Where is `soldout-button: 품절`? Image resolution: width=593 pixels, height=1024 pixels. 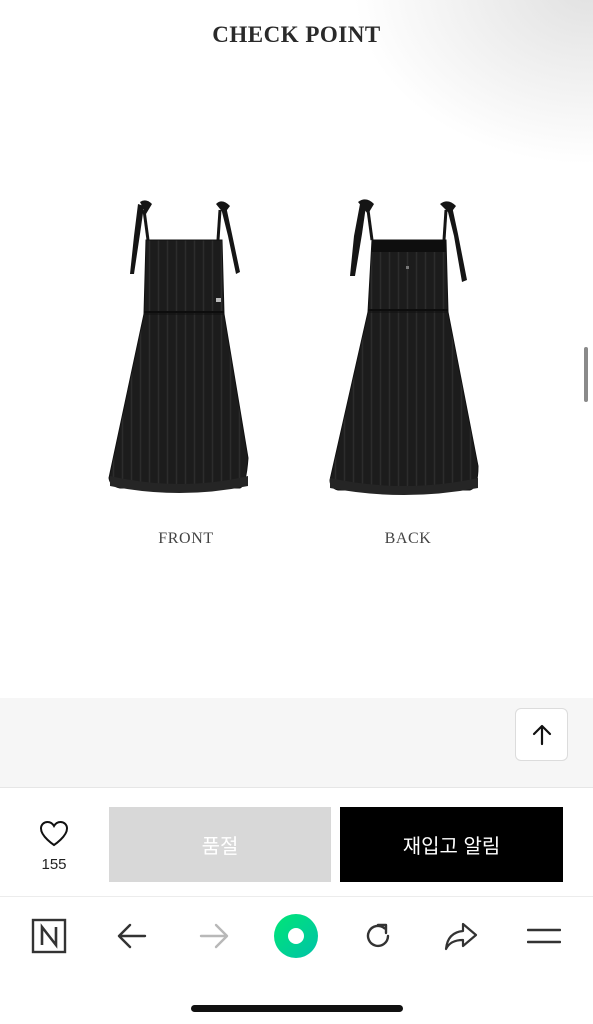
soldout-button: 품절 is located at coordinates (220, 844).